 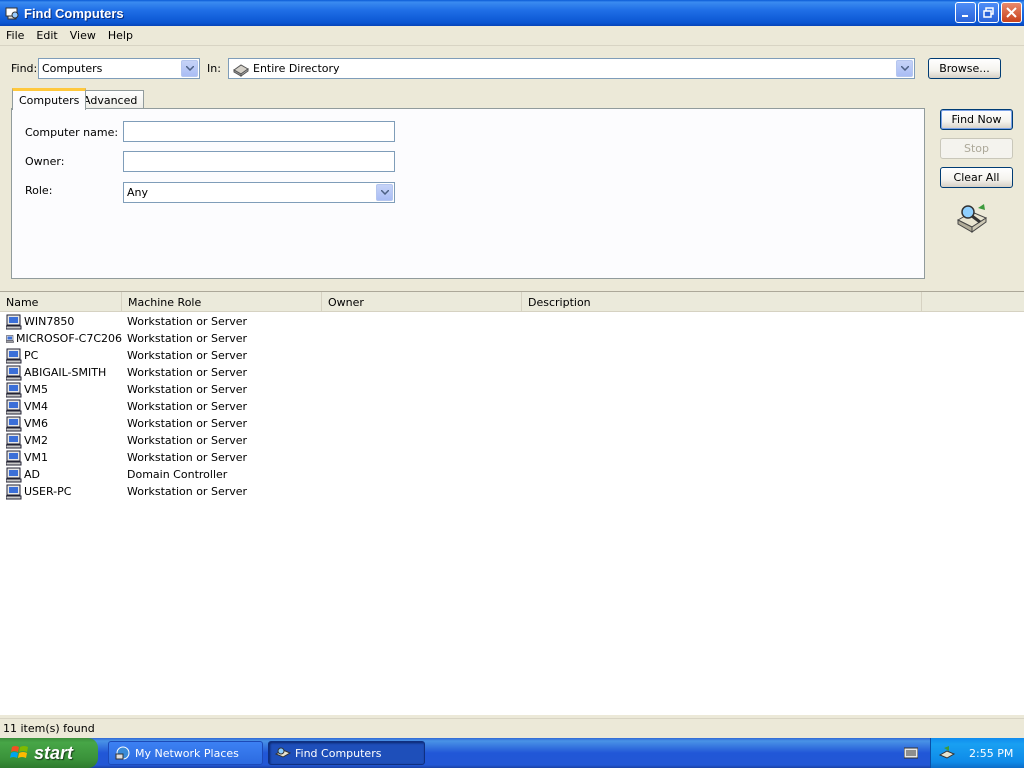 I want to click on menu-help: Help, so click(x=120, y=35).